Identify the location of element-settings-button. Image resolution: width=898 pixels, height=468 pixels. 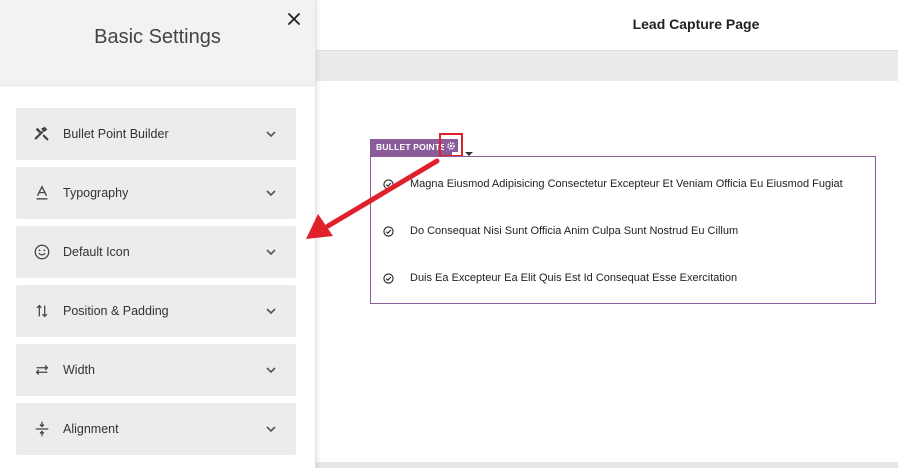
(451, 145).